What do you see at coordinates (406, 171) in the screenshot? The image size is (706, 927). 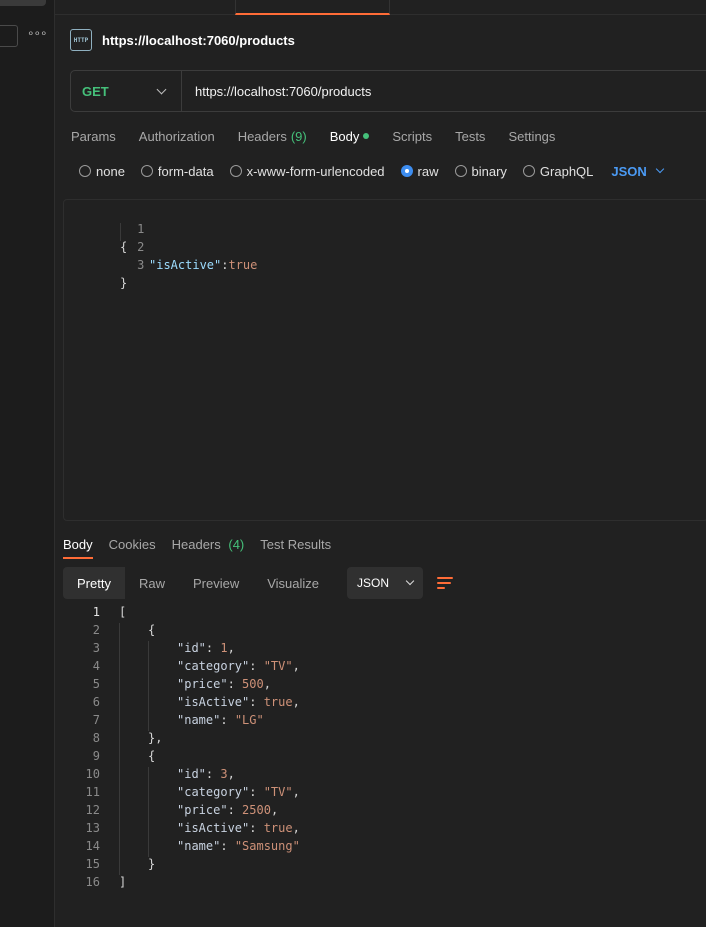 I see `radio-raw` at bounding box center [406, 171].